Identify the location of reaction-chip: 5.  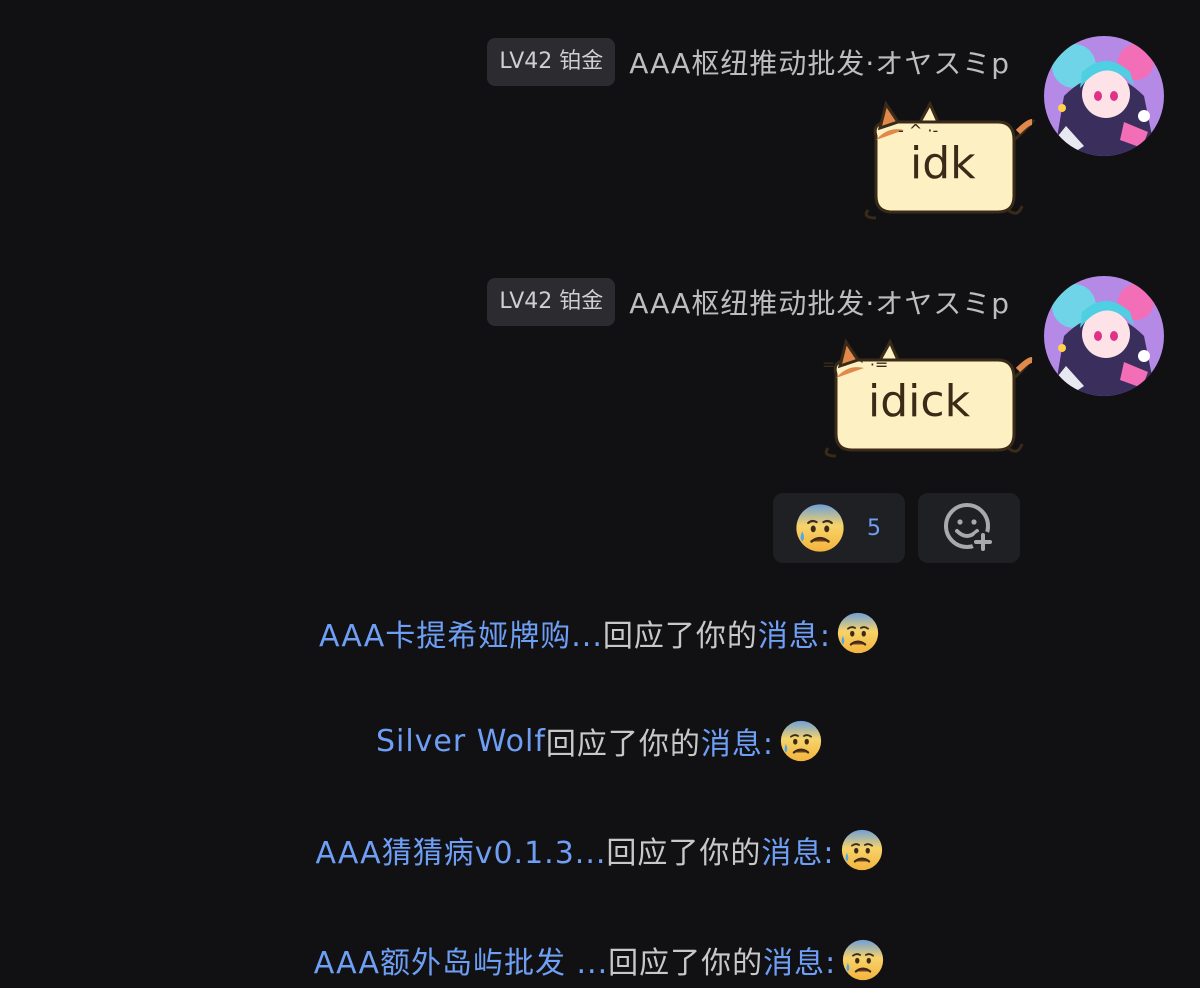
(839, 528).